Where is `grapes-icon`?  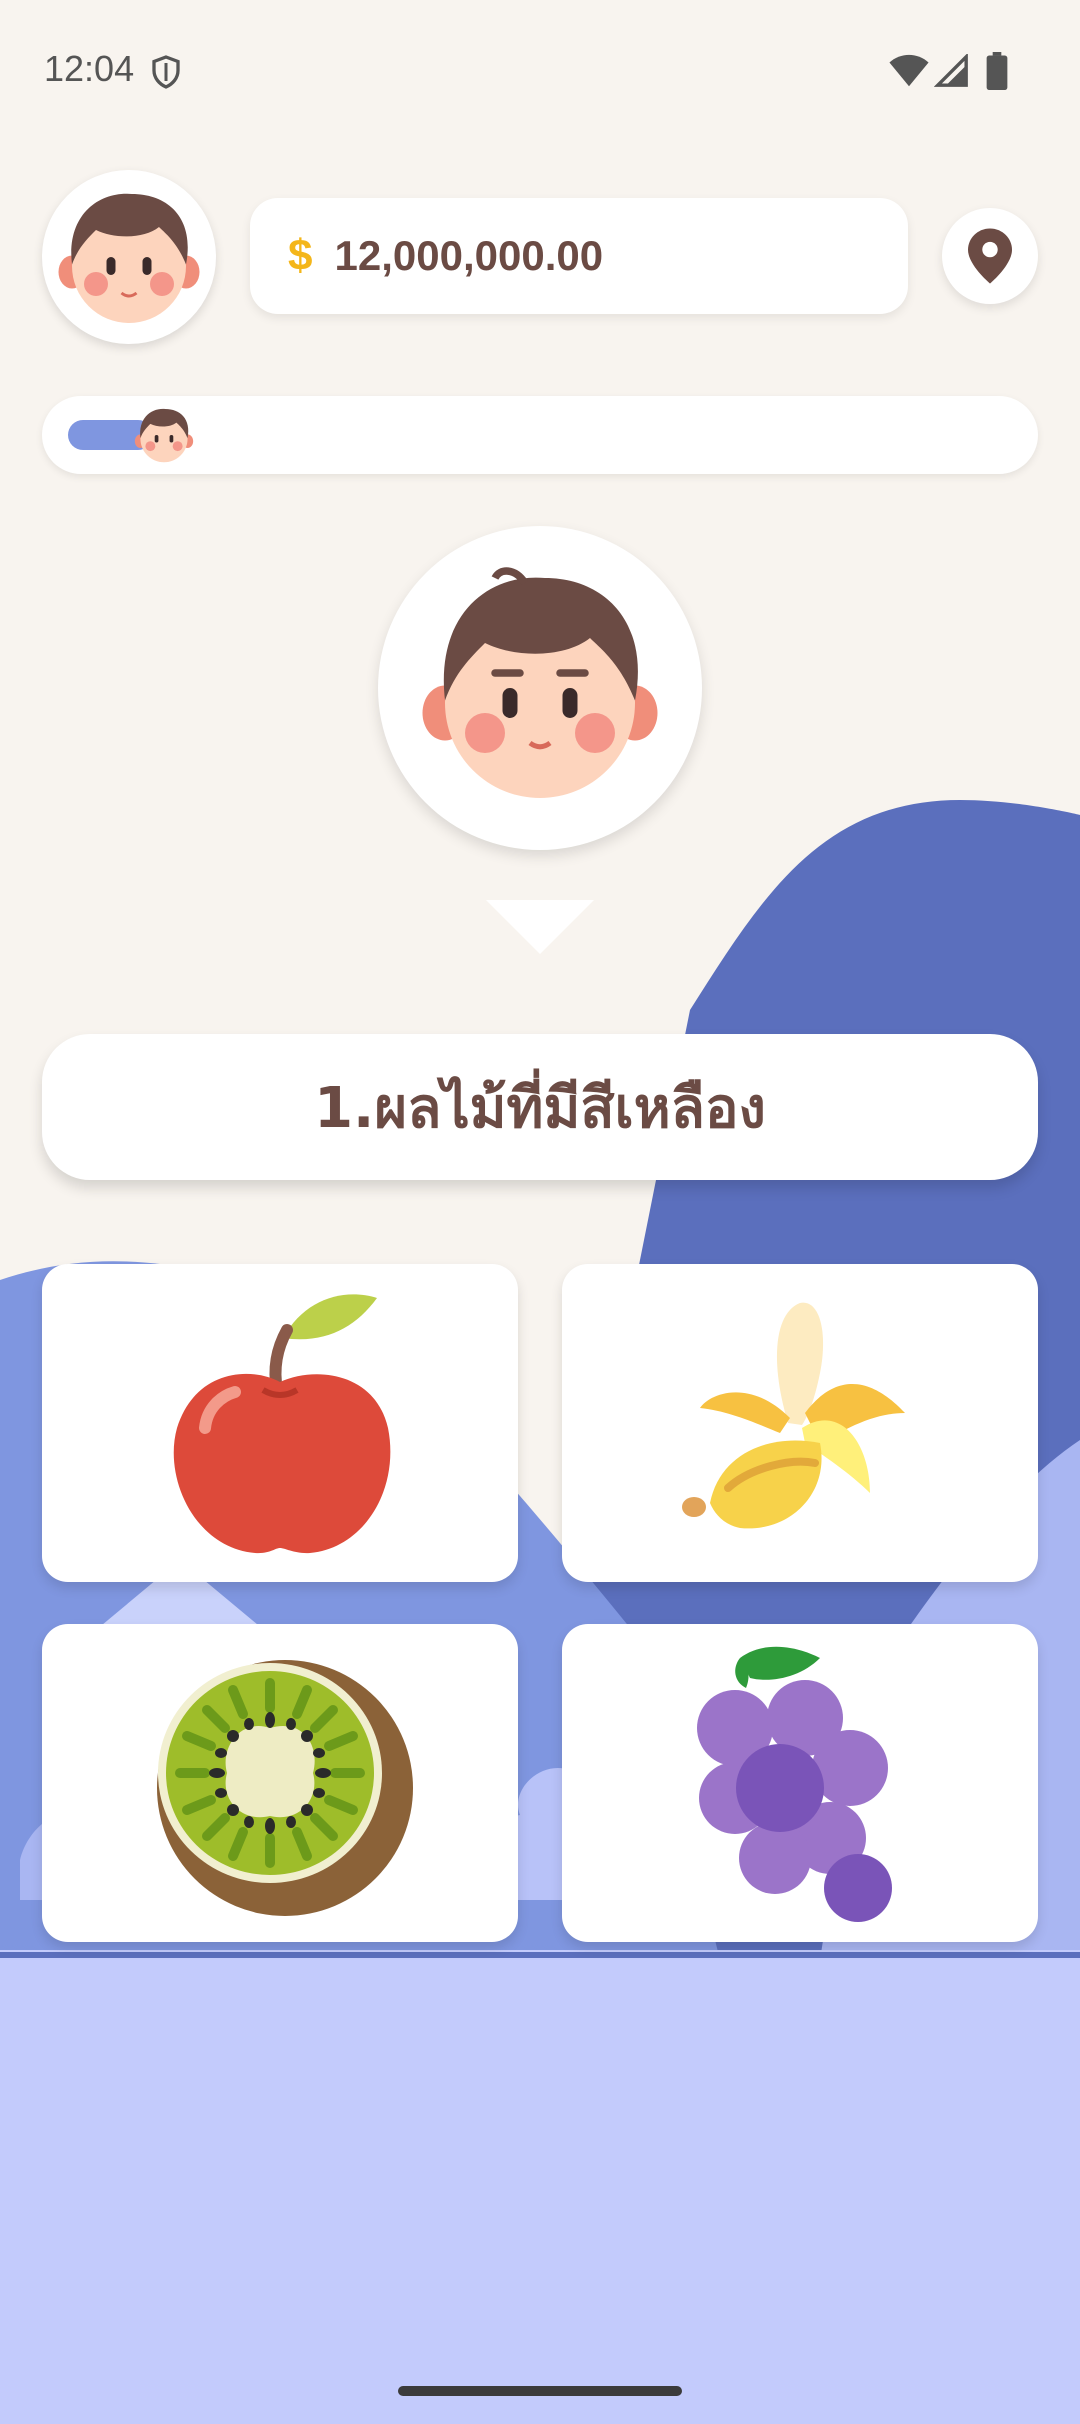
grapes-icon is located at coordinates (794, 1784).